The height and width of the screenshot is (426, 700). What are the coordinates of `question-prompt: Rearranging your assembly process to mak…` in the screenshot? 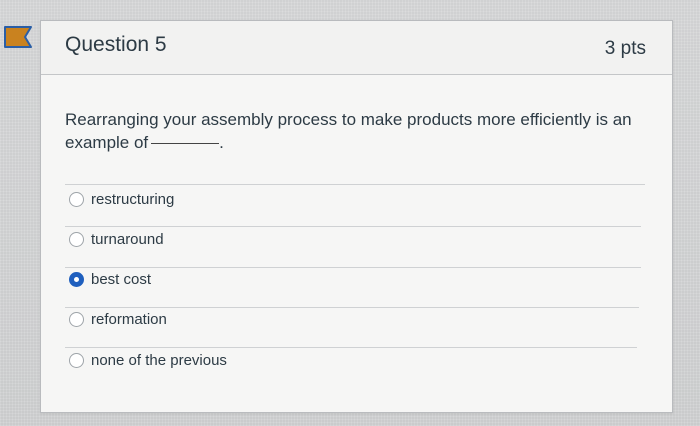 It's located at (348, 131).